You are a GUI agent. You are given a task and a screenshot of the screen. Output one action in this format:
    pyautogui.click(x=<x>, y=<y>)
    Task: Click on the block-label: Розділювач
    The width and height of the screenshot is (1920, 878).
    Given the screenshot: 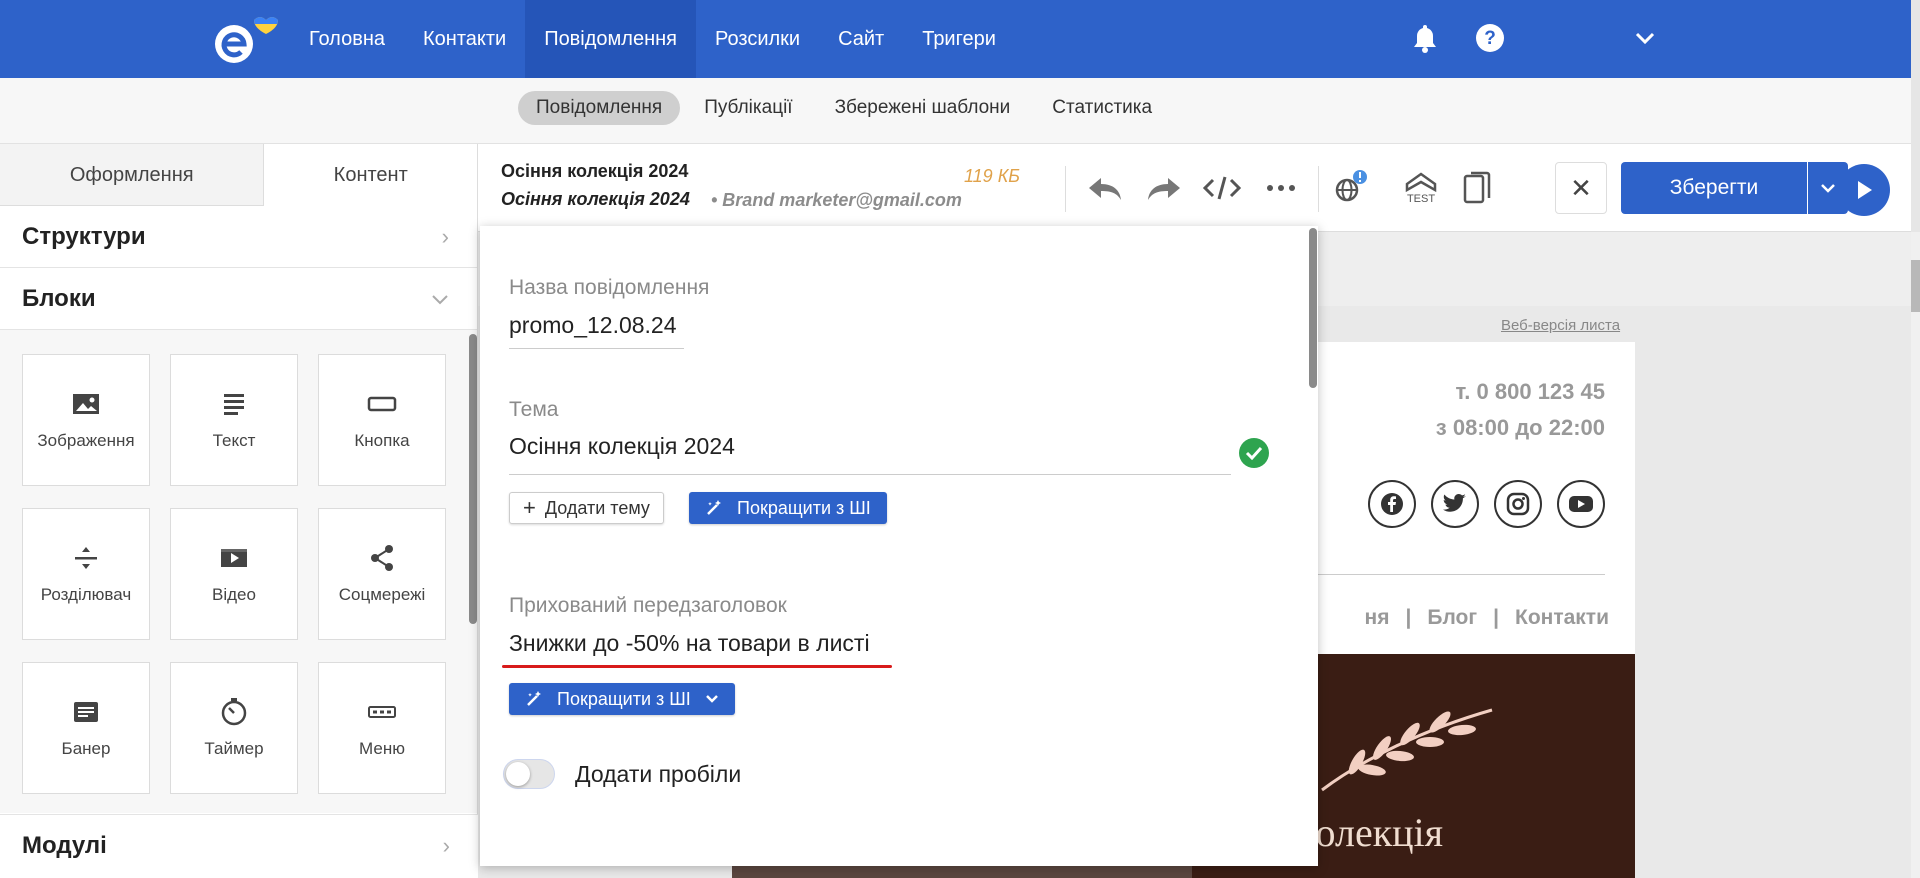 What is the action you would take?
    pyautogui.click(x=86, y=594)
    